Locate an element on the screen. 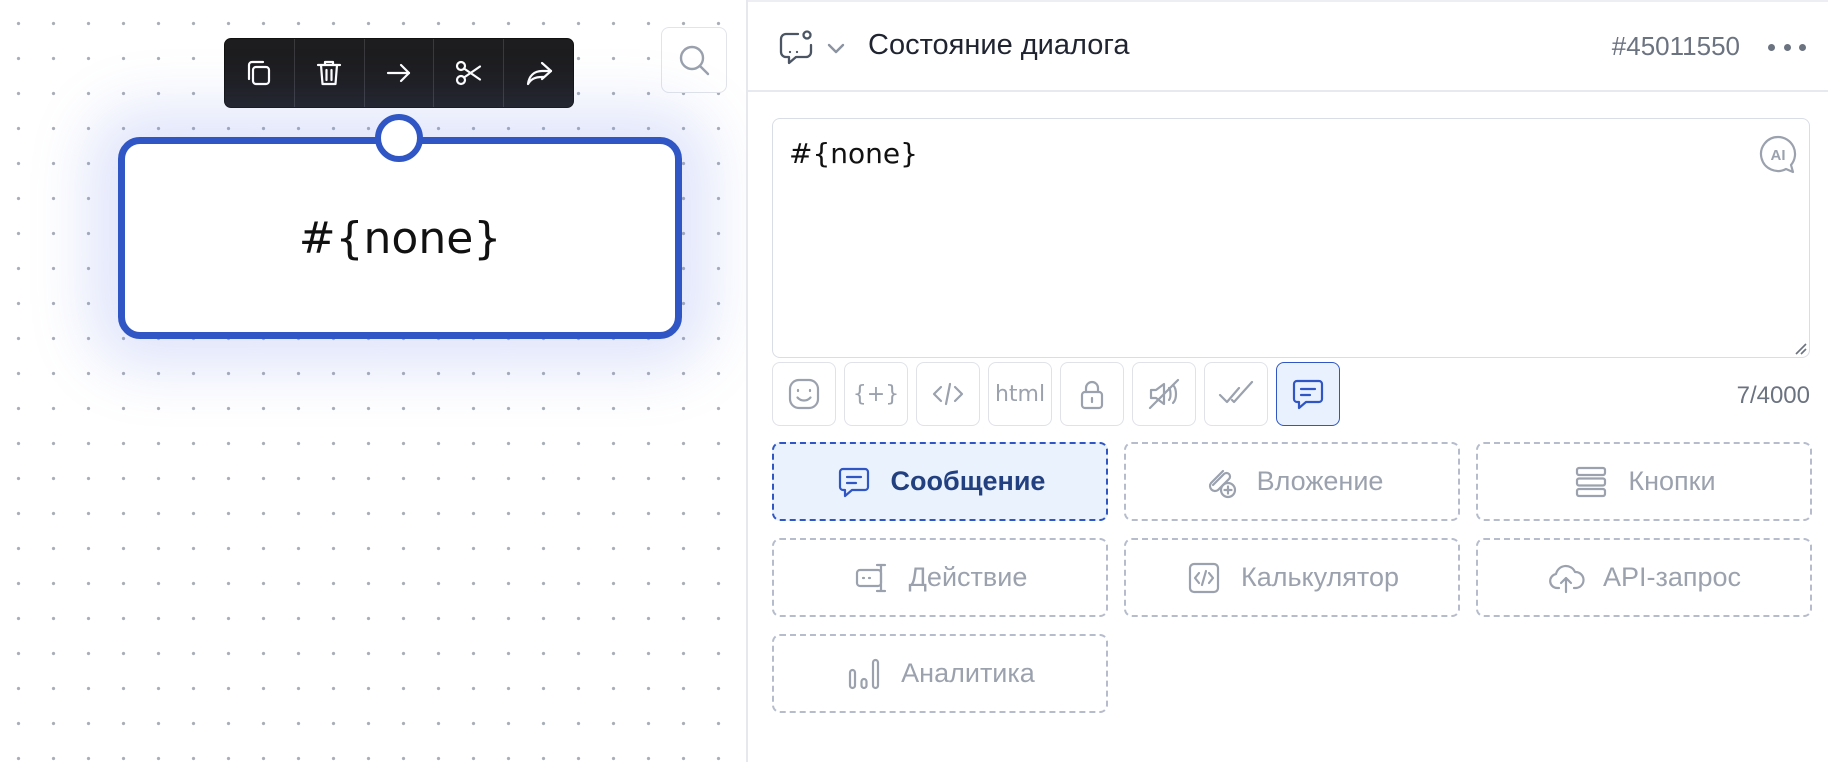 Image resolution: width=1828 pixels, height=762 pixels. block-label: Действие is located at coordinates (968, 577).